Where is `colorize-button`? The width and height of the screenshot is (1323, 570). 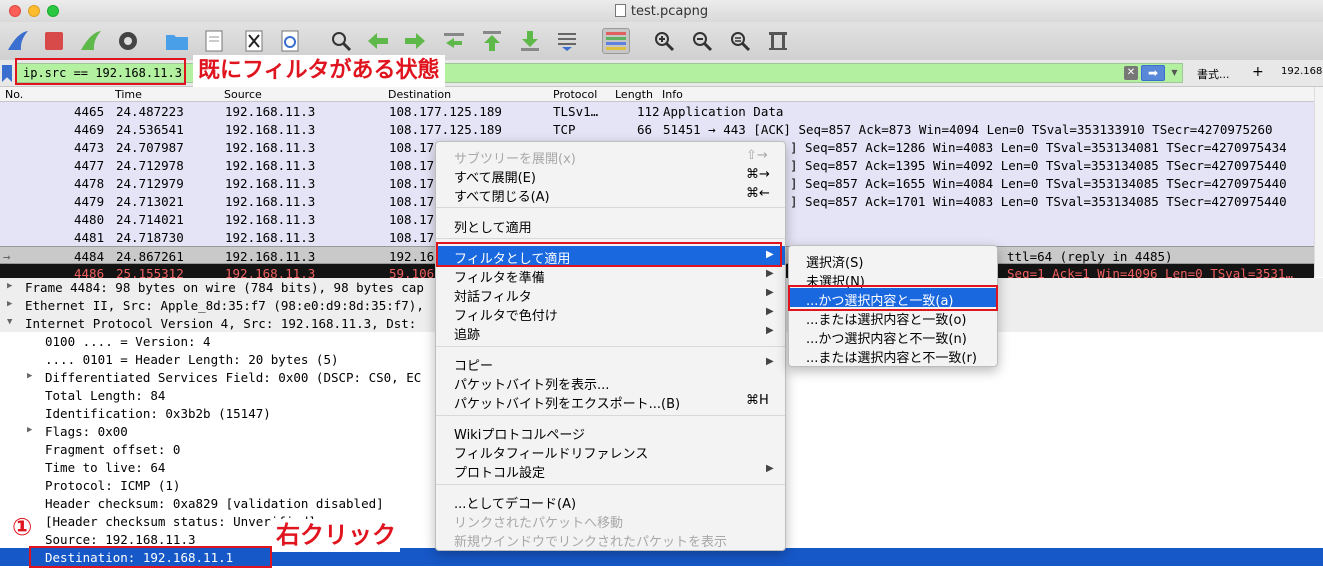 colorize-button is located at coordinates (616, 41).